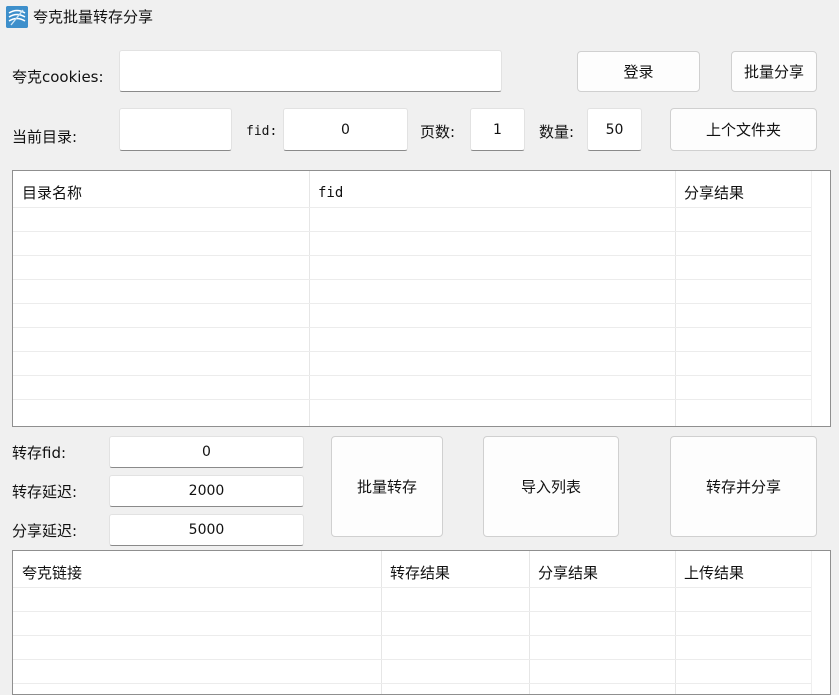 The width and height of the screenshot is (839, 695). I want to click on transfer-delay-label: 转存延迟:, so click(45, 492).